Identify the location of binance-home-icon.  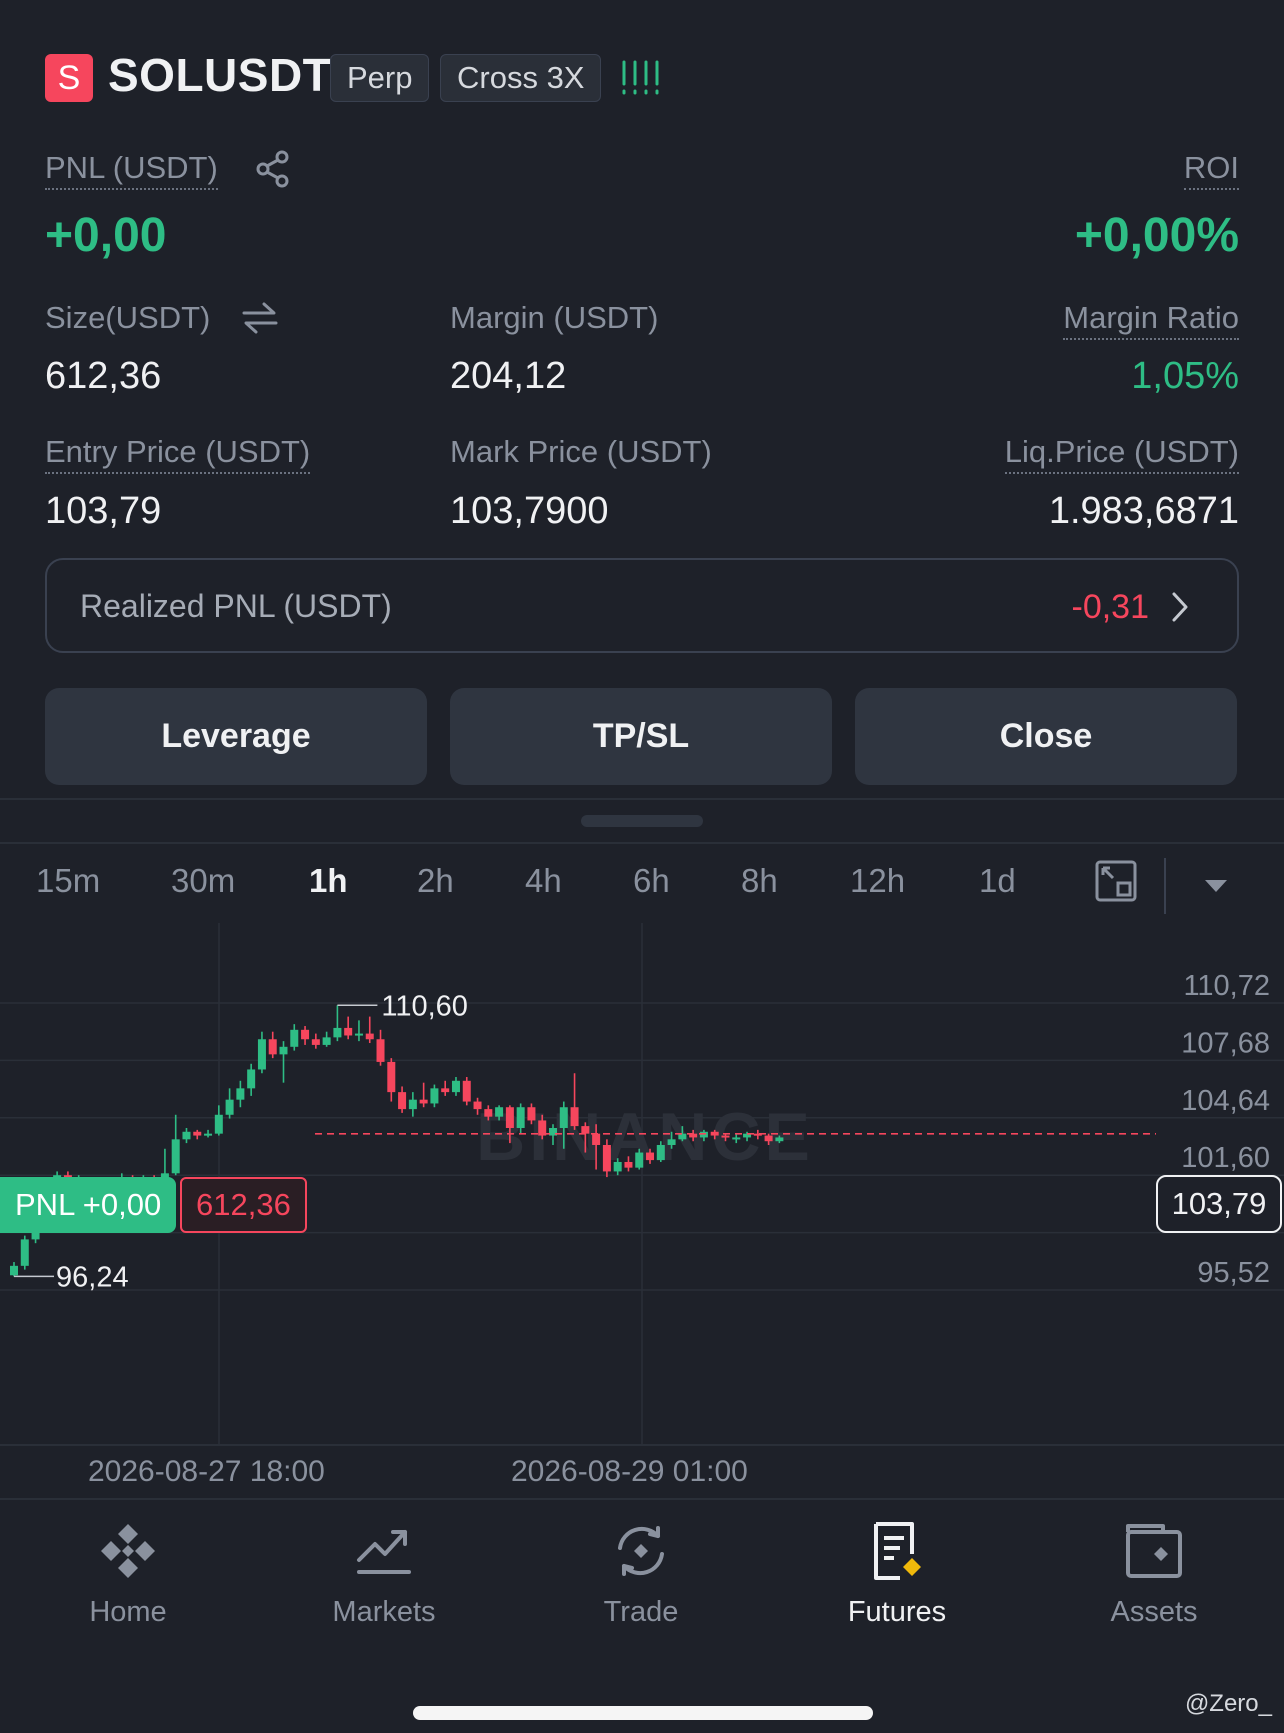
(128, 1551).